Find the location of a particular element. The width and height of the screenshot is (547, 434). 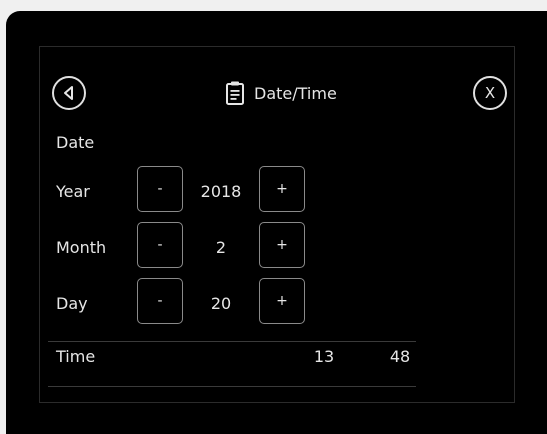

month-decrement-button: - is located at coordinates (160, 245).